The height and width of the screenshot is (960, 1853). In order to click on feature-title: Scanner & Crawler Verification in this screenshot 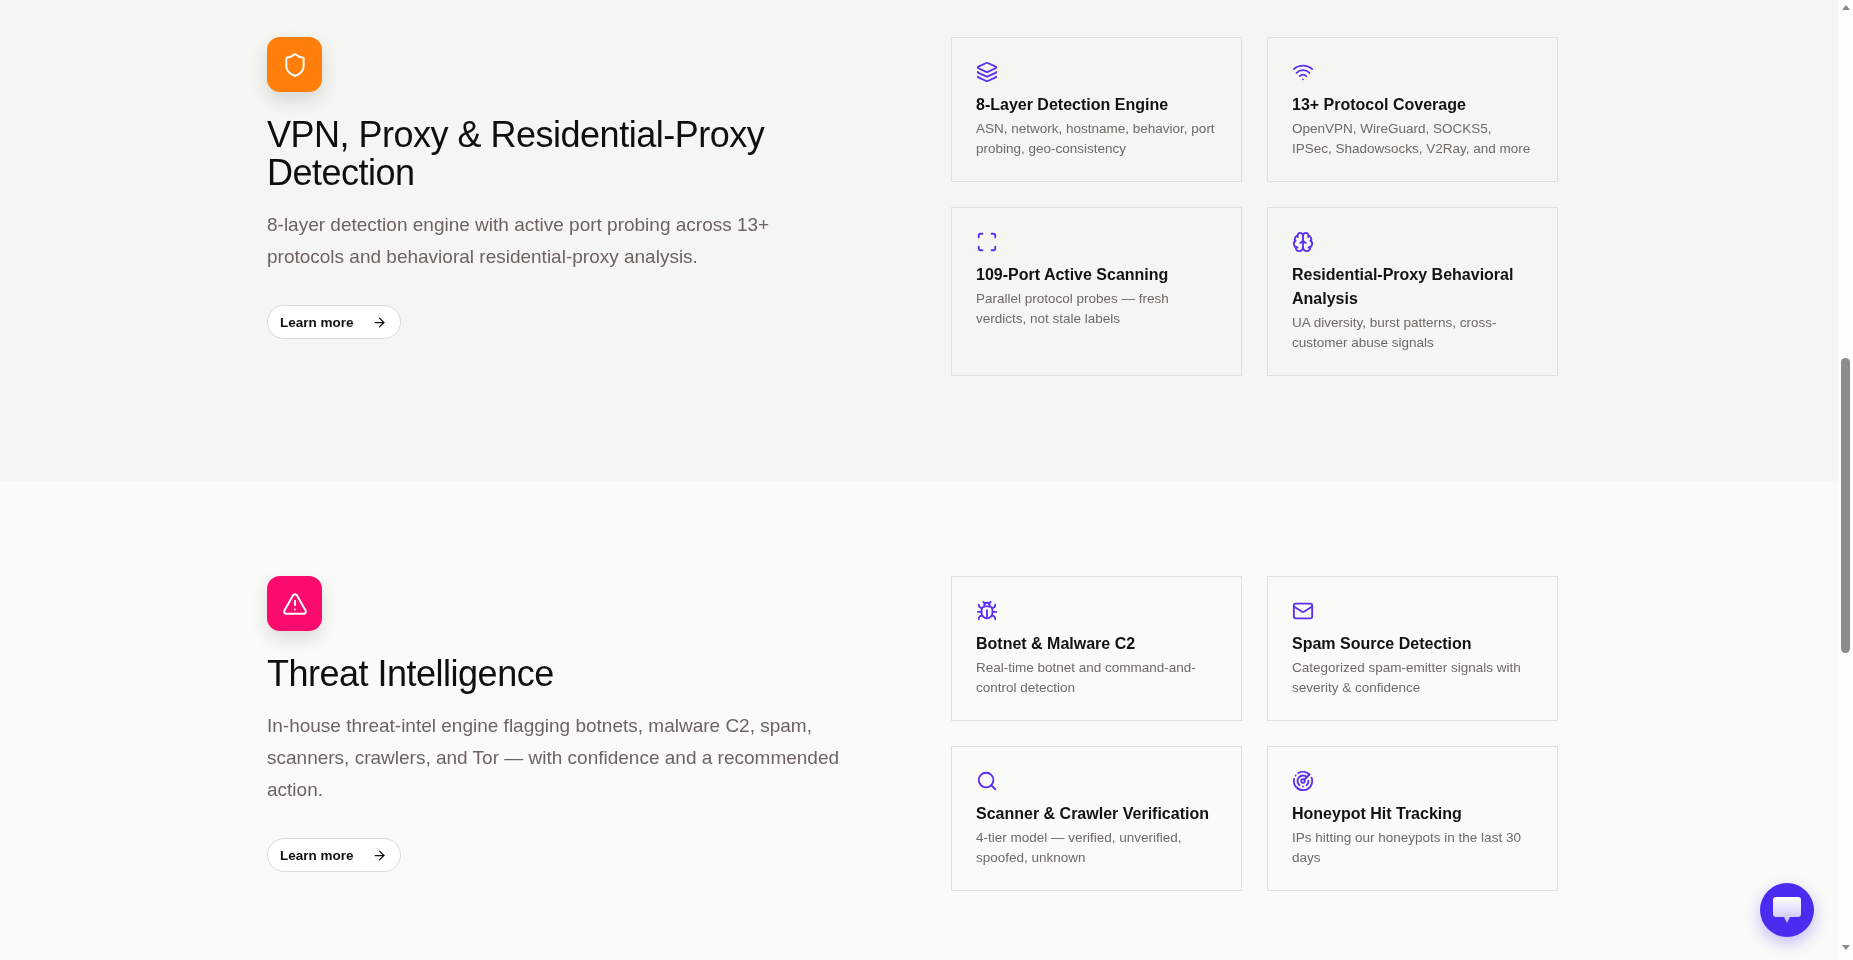, I will do `click(1092, 814)`.